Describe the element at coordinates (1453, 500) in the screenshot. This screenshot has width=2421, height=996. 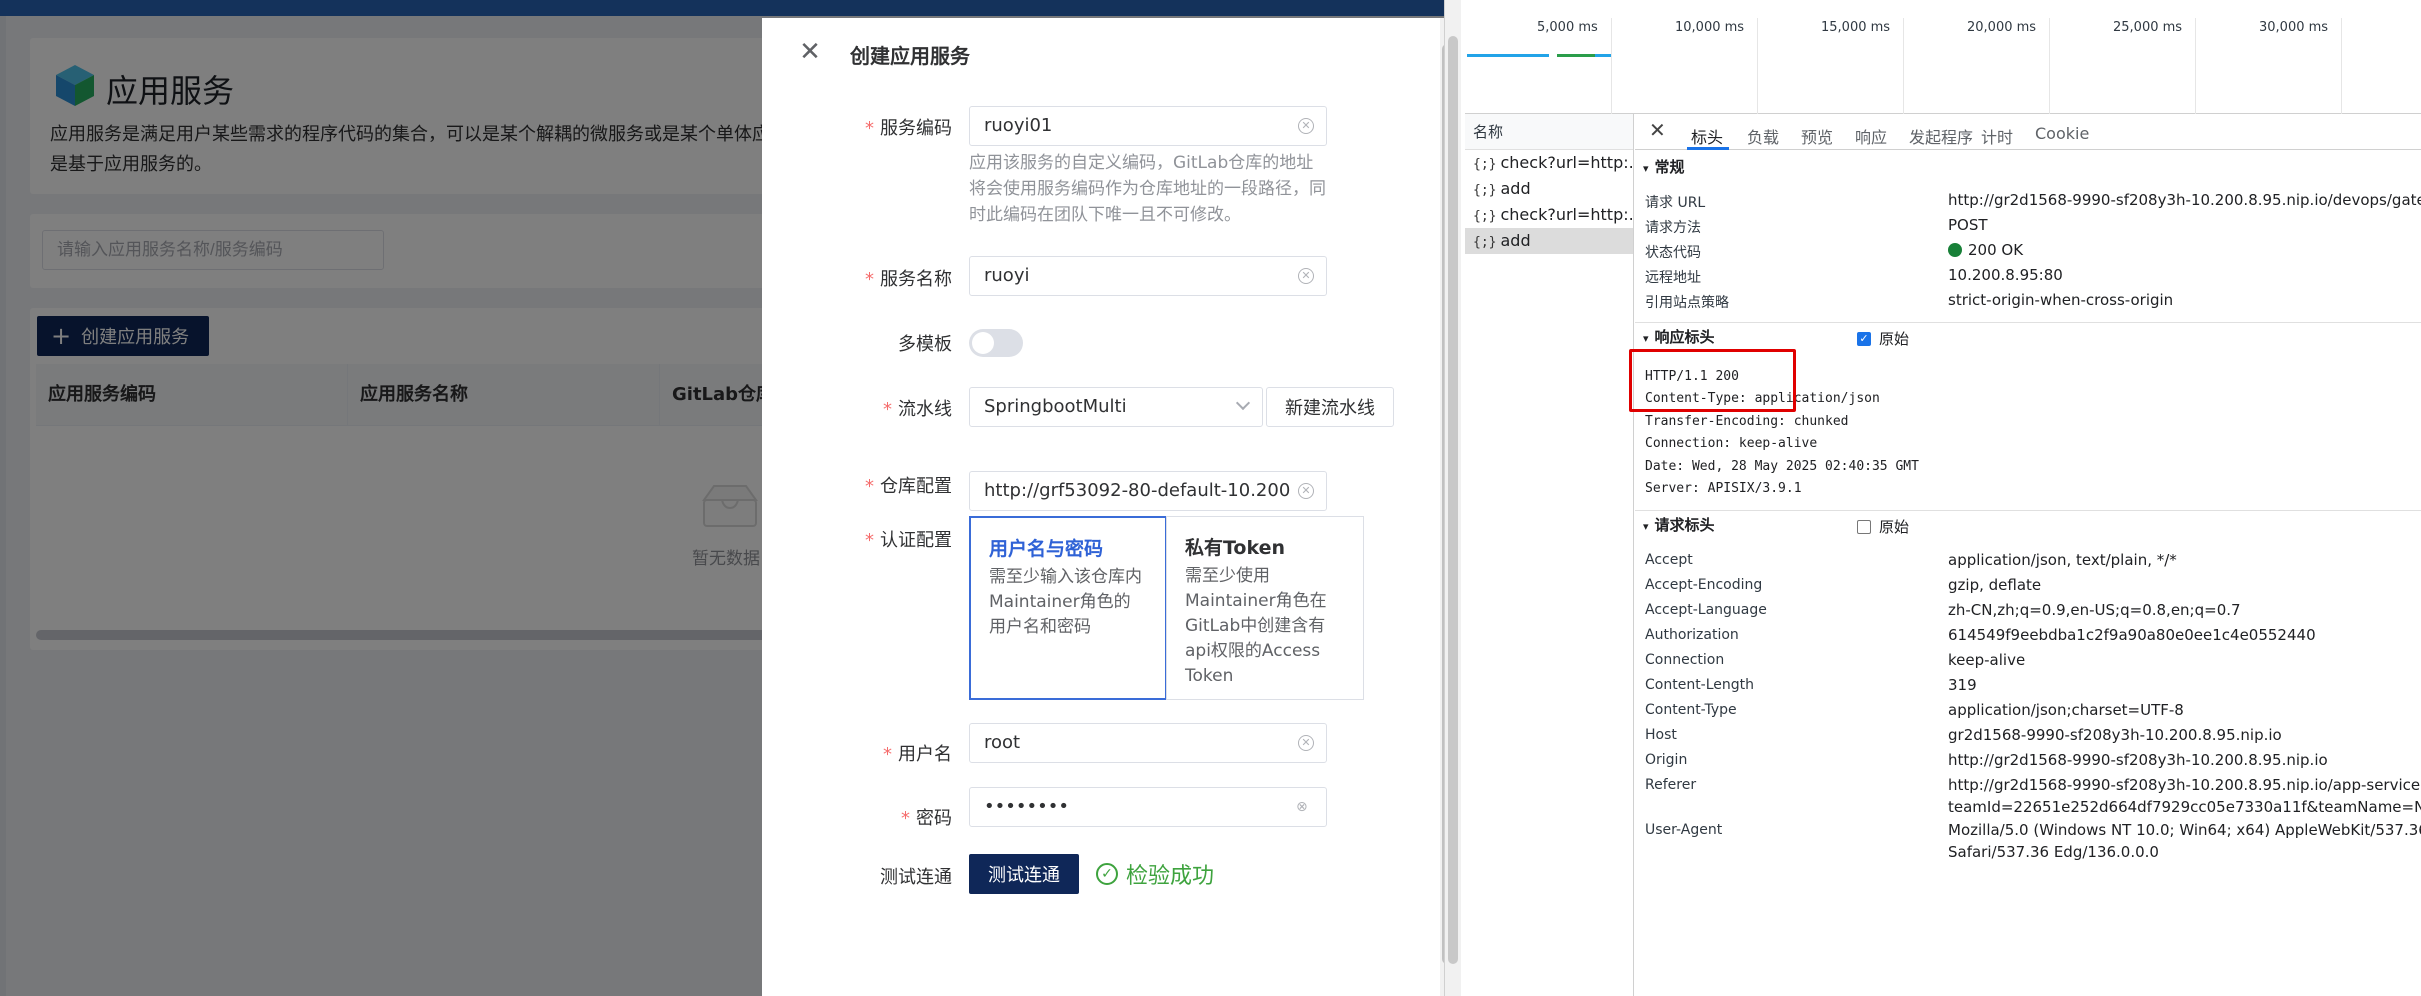
I see `devtools-scrollbar` at that location.